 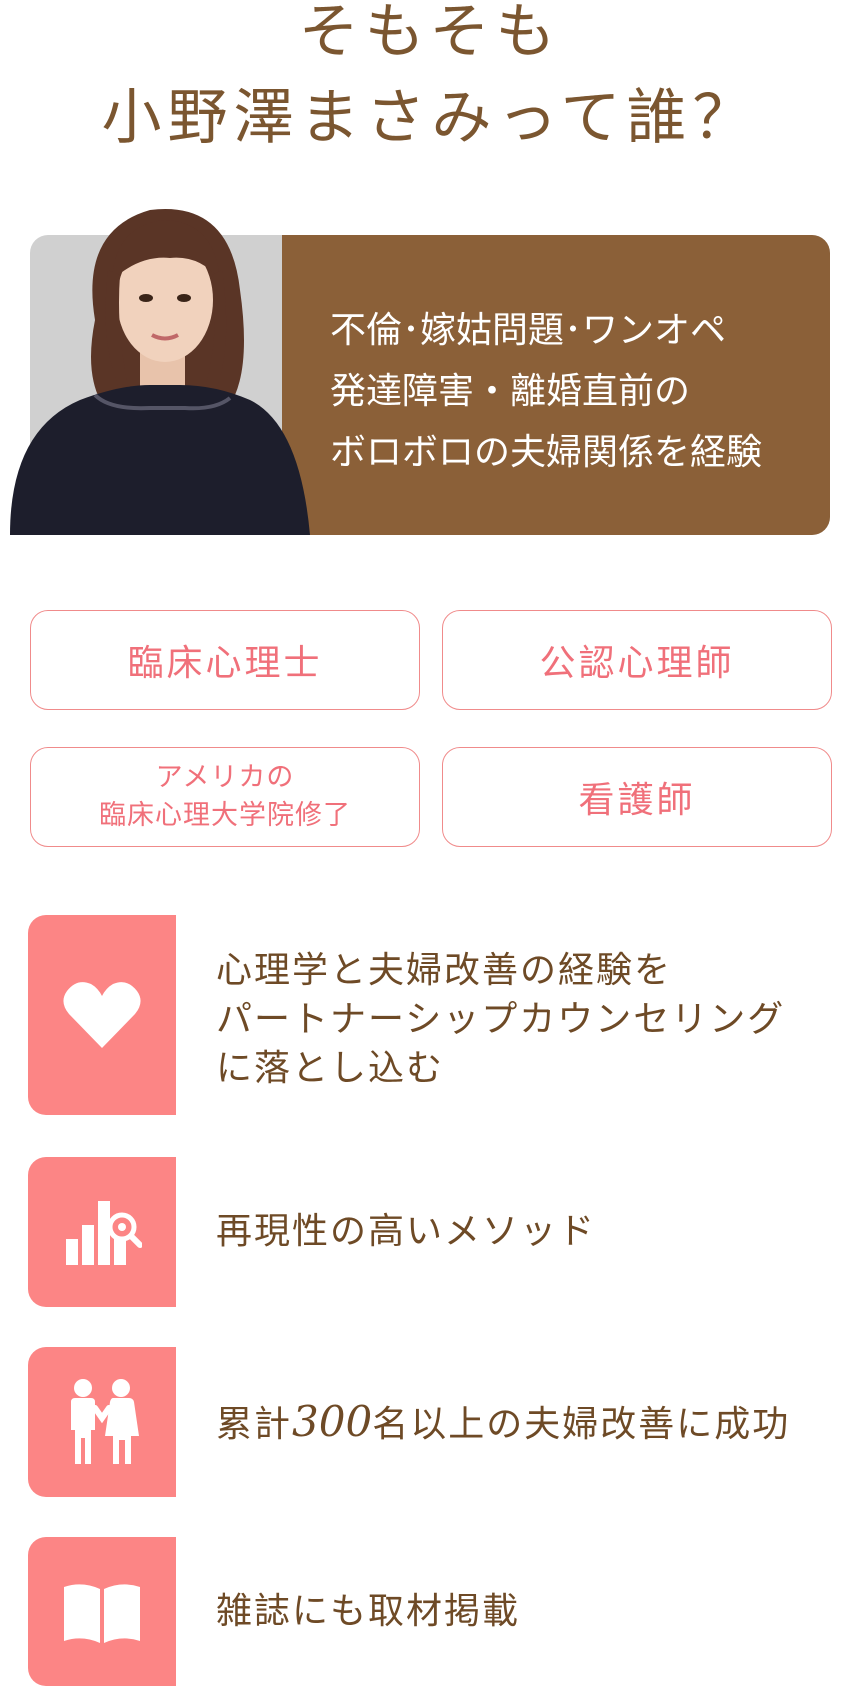 I want to click on feature-text: 心理学と夫婦改善の経験を パートナーシップカウンセリング に落とし込む, so click(x=501, y=1019).